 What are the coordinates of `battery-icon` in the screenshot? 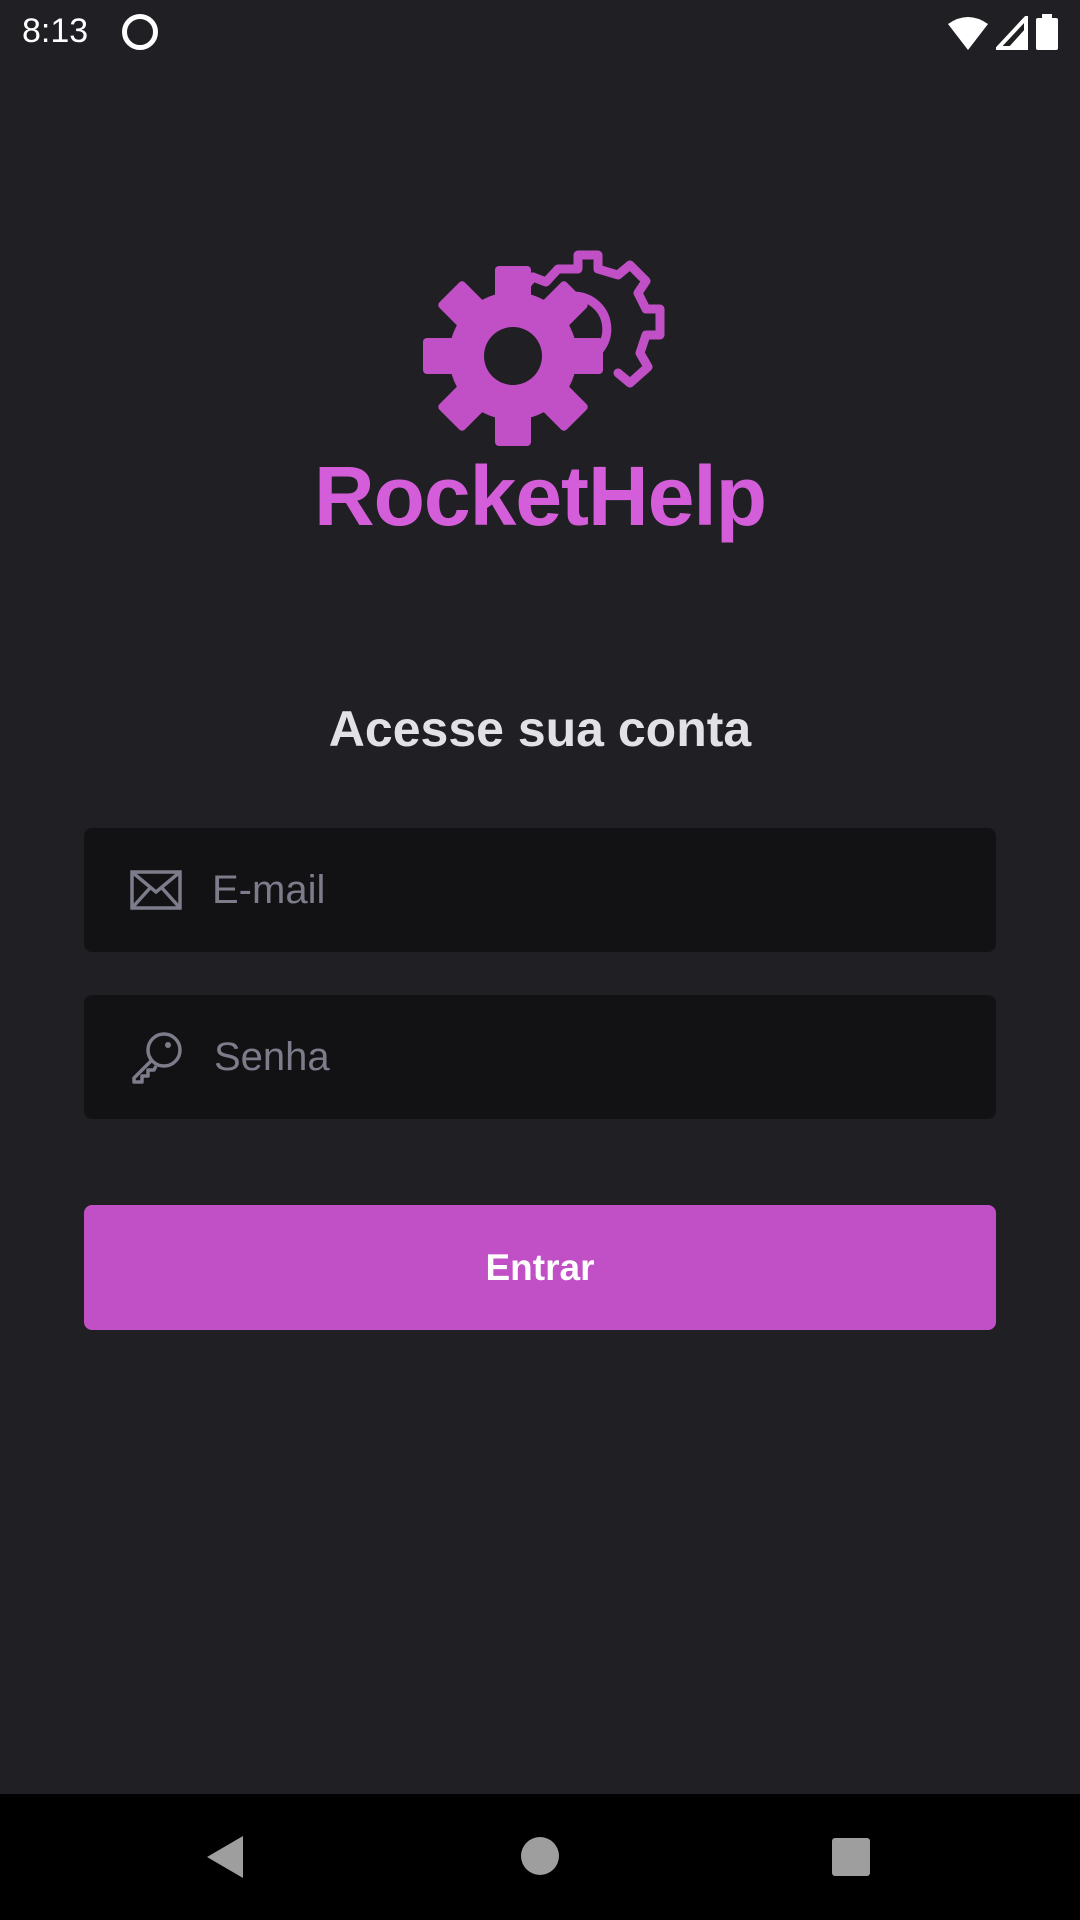 It's located at (1047, 32).